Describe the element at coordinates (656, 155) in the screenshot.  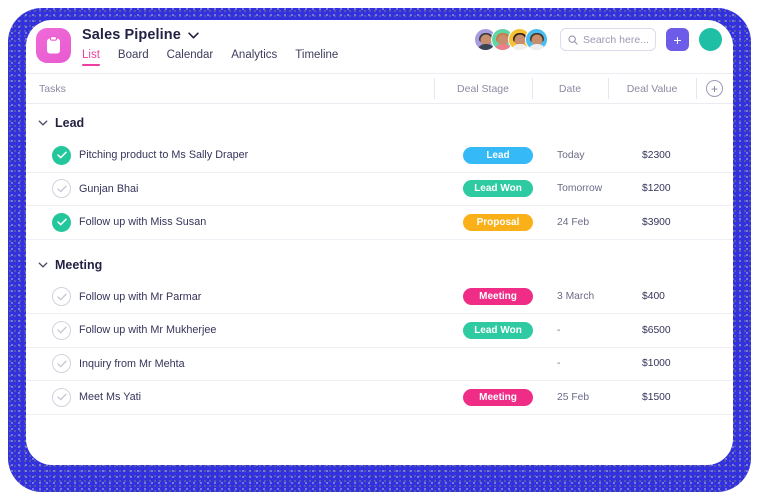
I see `task-value: $2300` at that location.